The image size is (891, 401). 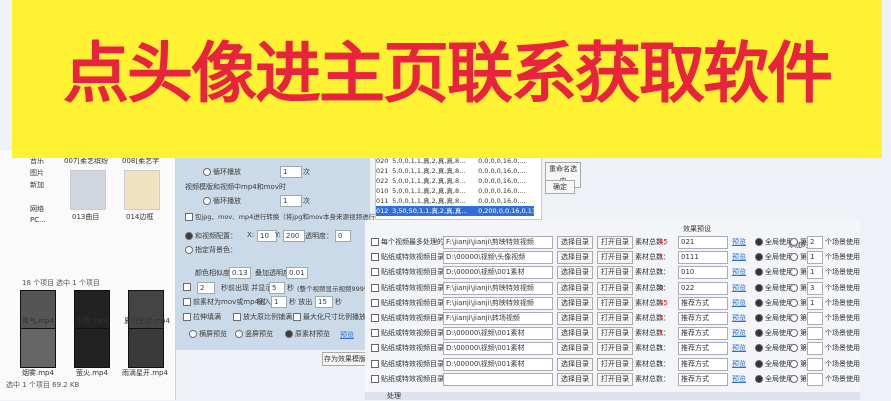 What do you see at coordinates (187, 302) in the screenshot?
I see `randomize-checkbox` at bounding box center [187, 302].